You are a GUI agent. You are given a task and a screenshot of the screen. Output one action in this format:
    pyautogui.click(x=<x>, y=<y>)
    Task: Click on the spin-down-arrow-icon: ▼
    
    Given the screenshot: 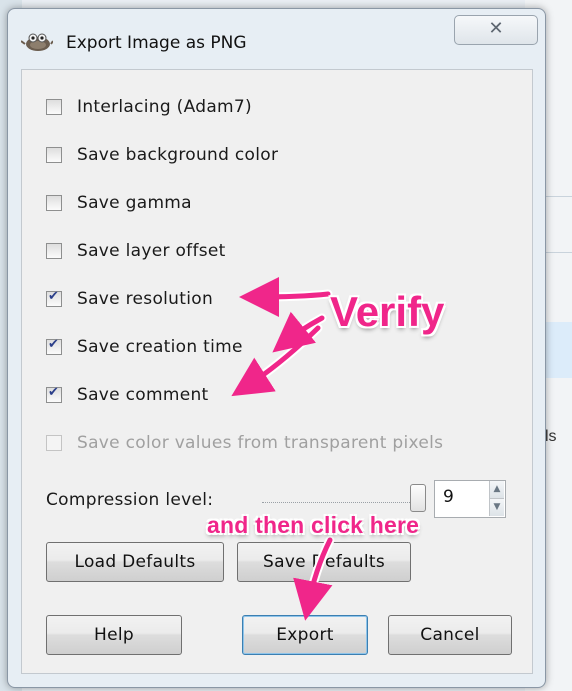 What is the action you would take?
    pyautogui.click(x=496, y=507)
    